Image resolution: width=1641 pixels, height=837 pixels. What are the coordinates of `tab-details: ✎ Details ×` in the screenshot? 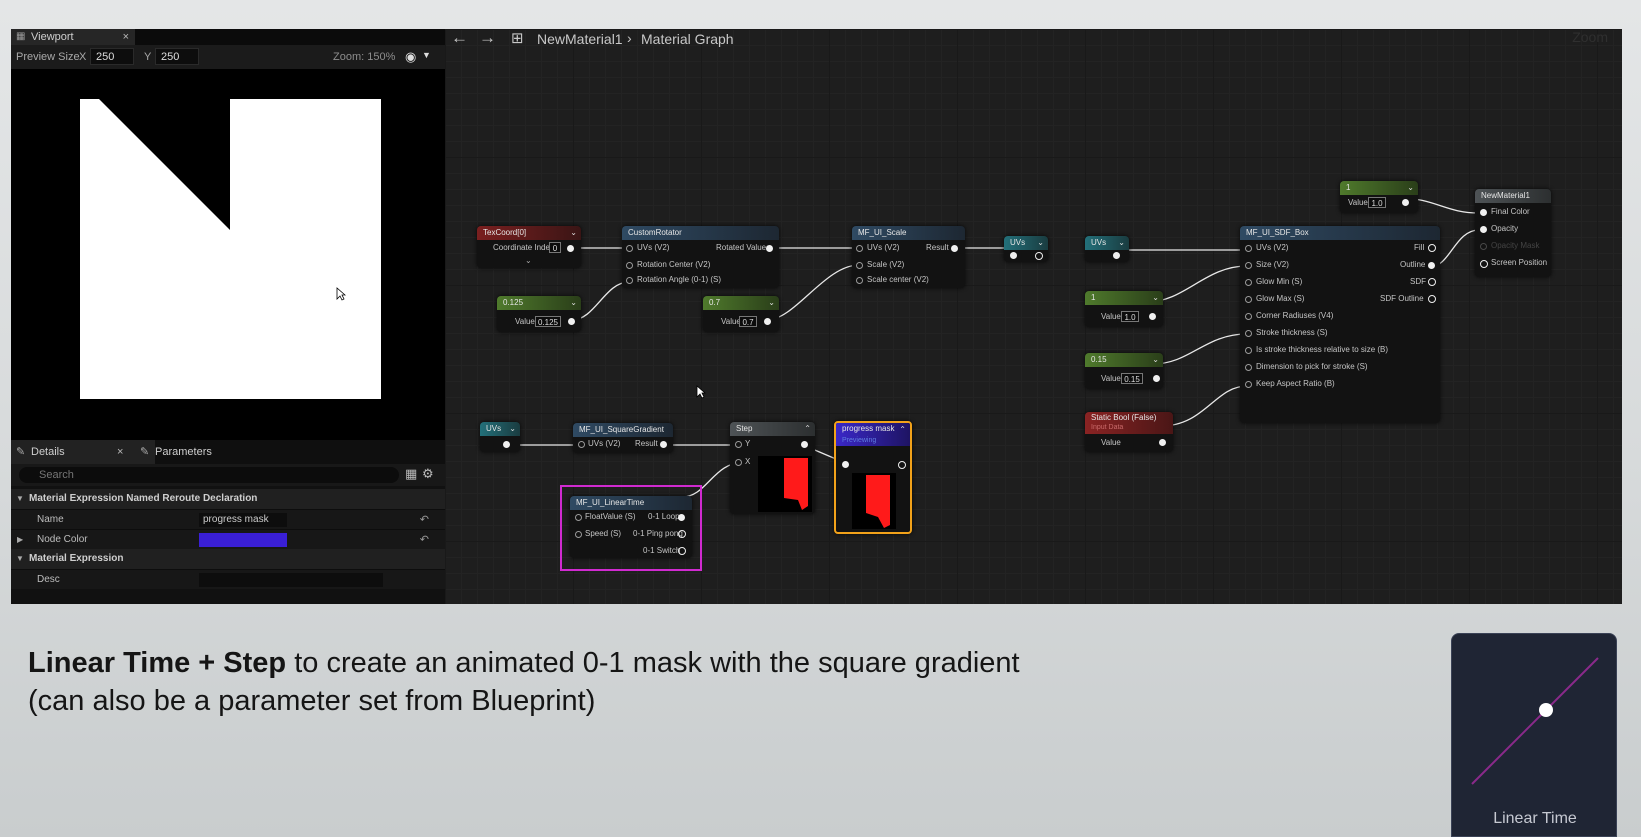 It's located at (83, 452).